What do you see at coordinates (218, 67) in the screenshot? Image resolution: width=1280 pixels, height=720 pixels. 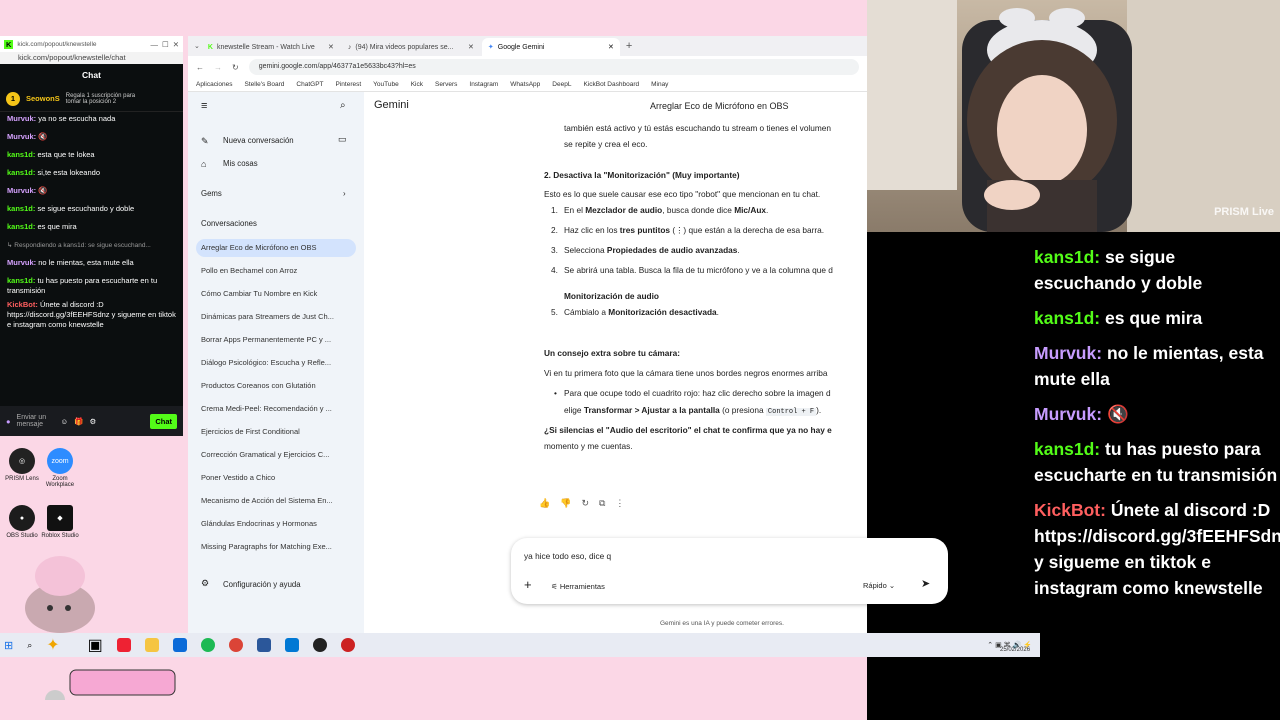 I see `forward-icon: →` at bounding box center [218, 67].